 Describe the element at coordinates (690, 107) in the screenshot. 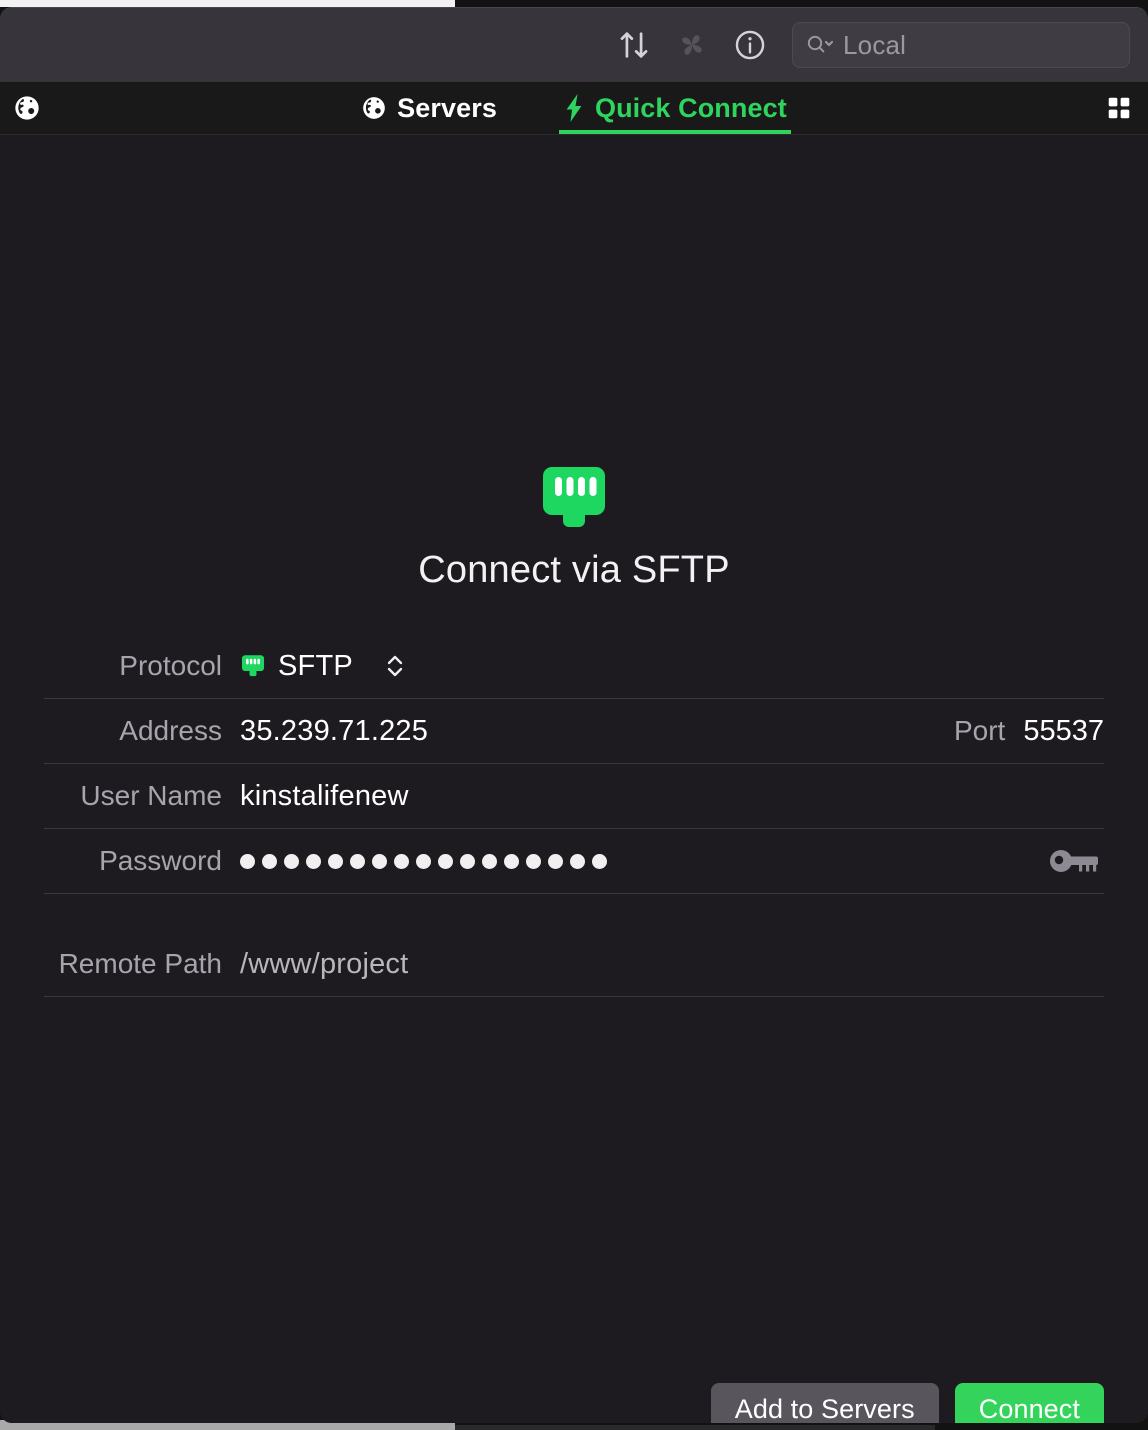

I see `tab-quick-connect-label: Quick Connect` at that location.